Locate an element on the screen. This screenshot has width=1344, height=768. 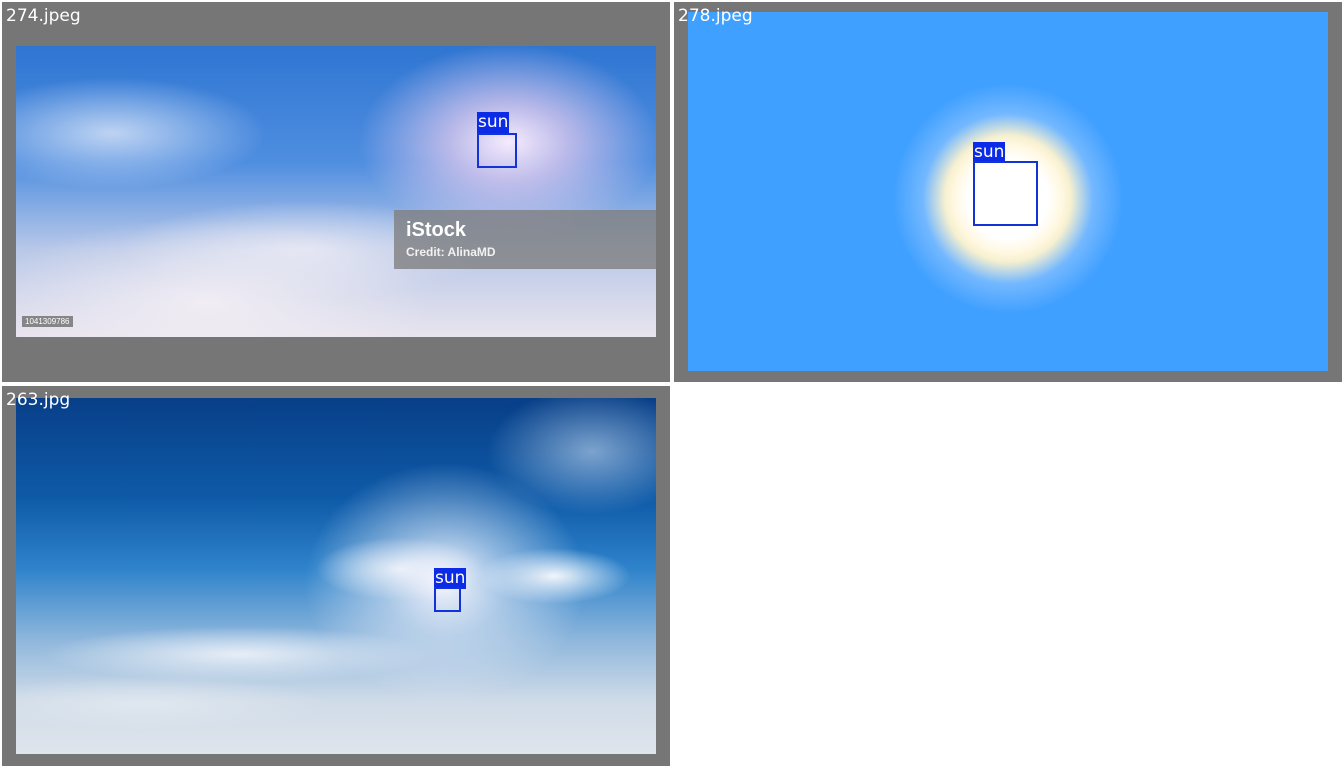
filename-label: 274.jpeg is located at coordinates (43, 16).